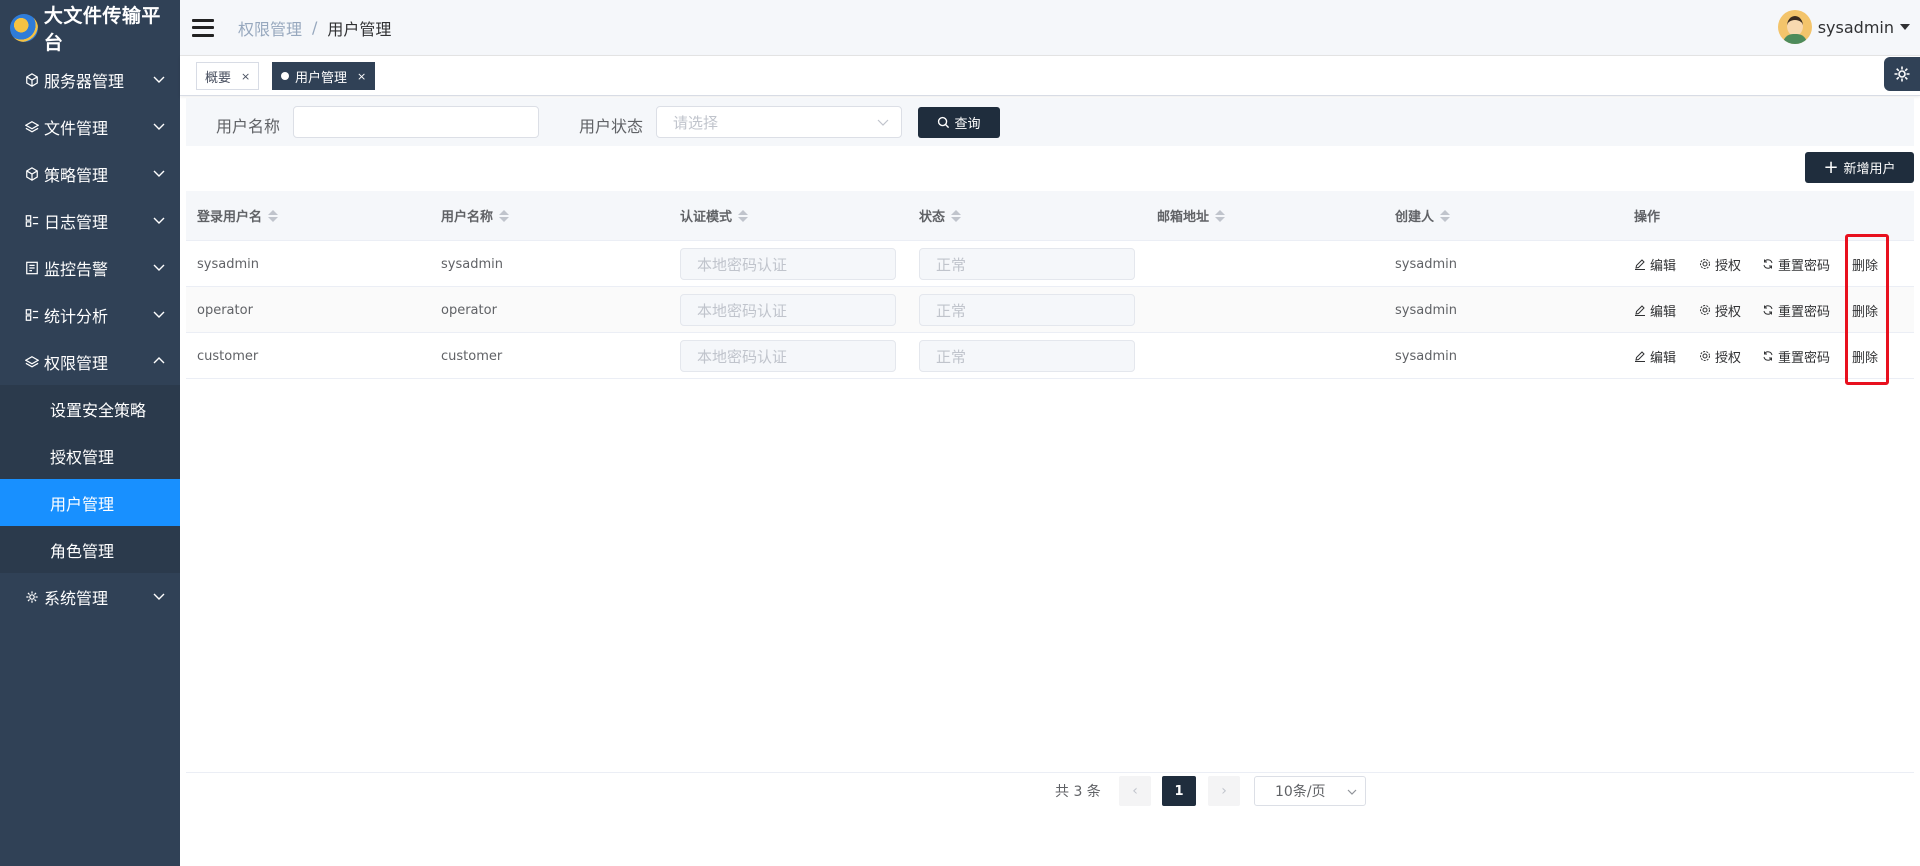 The width and height of the screenshot is (1920, 866). I want to click on edit-label: 编辑, so click(1663, 358).